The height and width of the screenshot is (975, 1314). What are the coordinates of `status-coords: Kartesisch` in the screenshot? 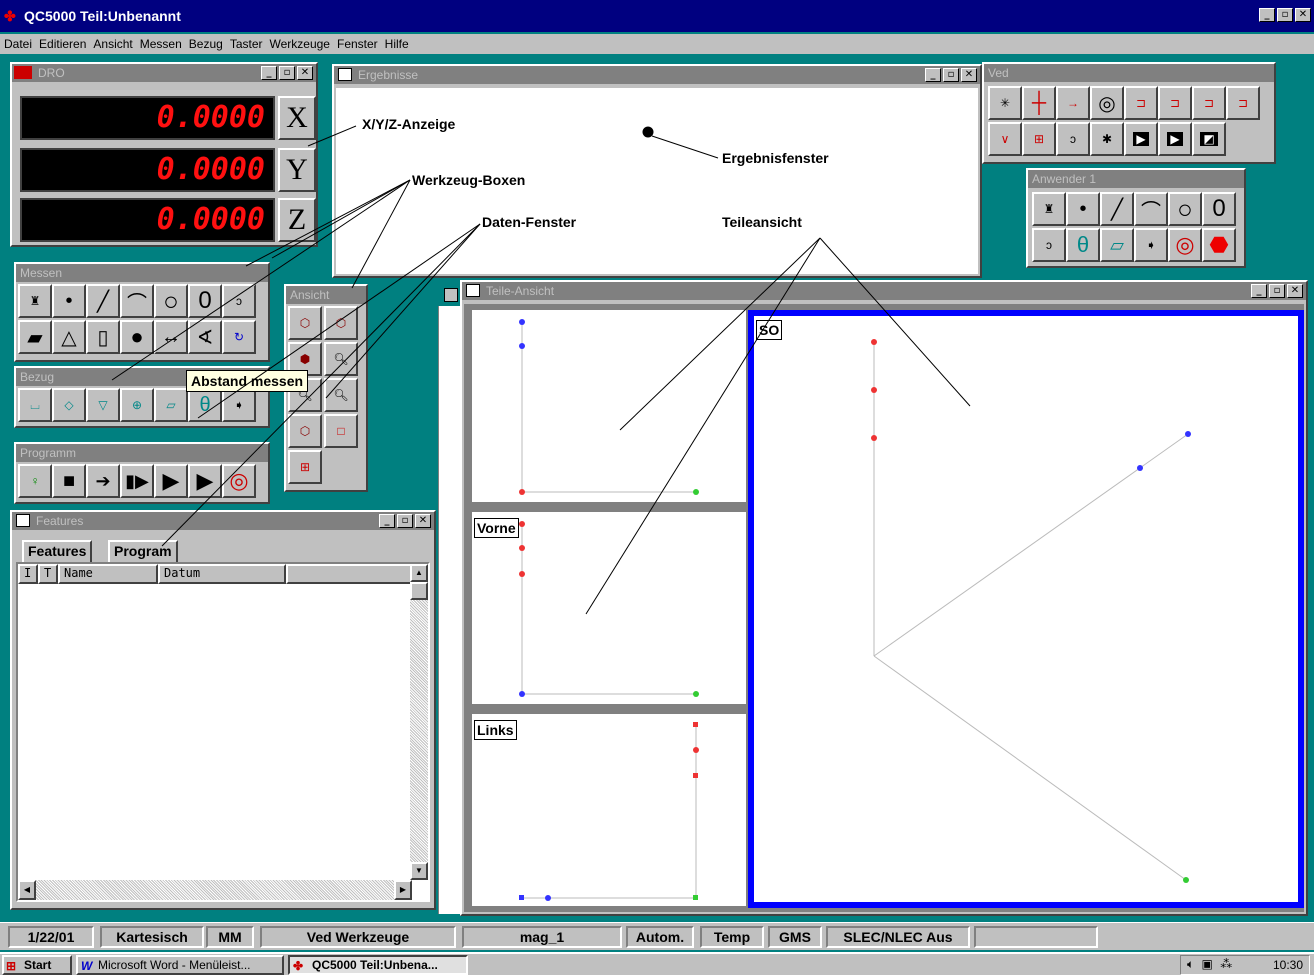 It's located at (152, 937).